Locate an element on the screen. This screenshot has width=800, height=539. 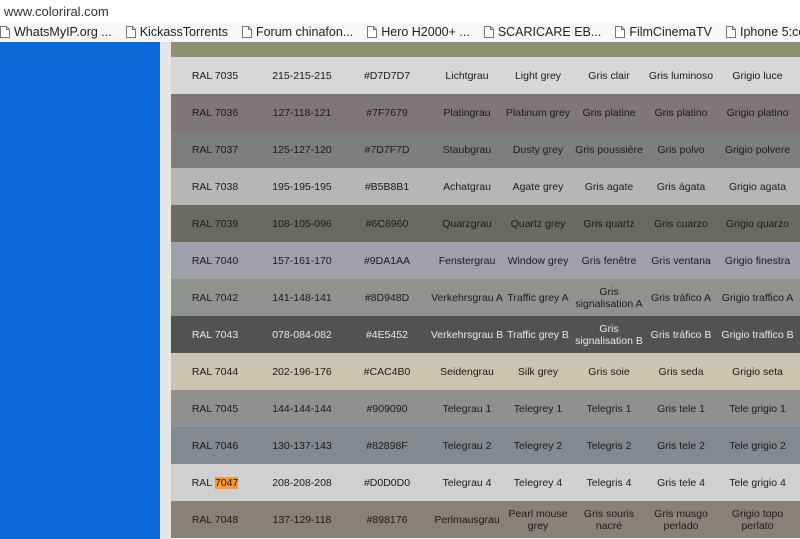
spanish-name: Gris luminoso is located at coordinates (681, 75).